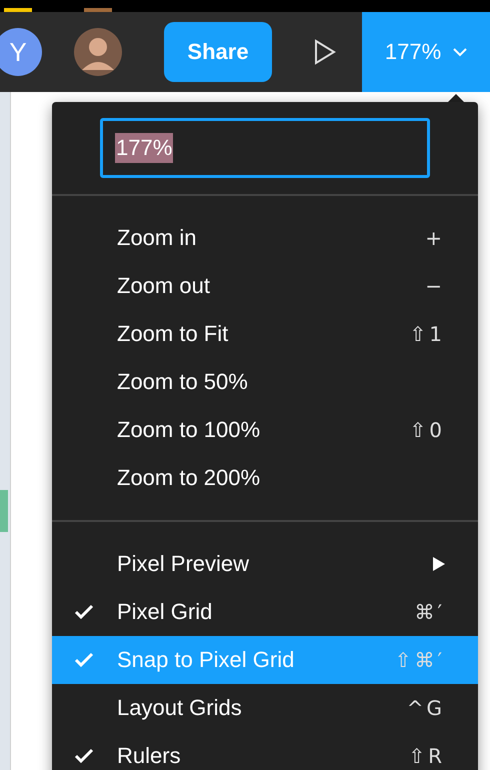  Describe the element at coordinates (4, 511) in the screenshot. I see `color-swatch` at that location.